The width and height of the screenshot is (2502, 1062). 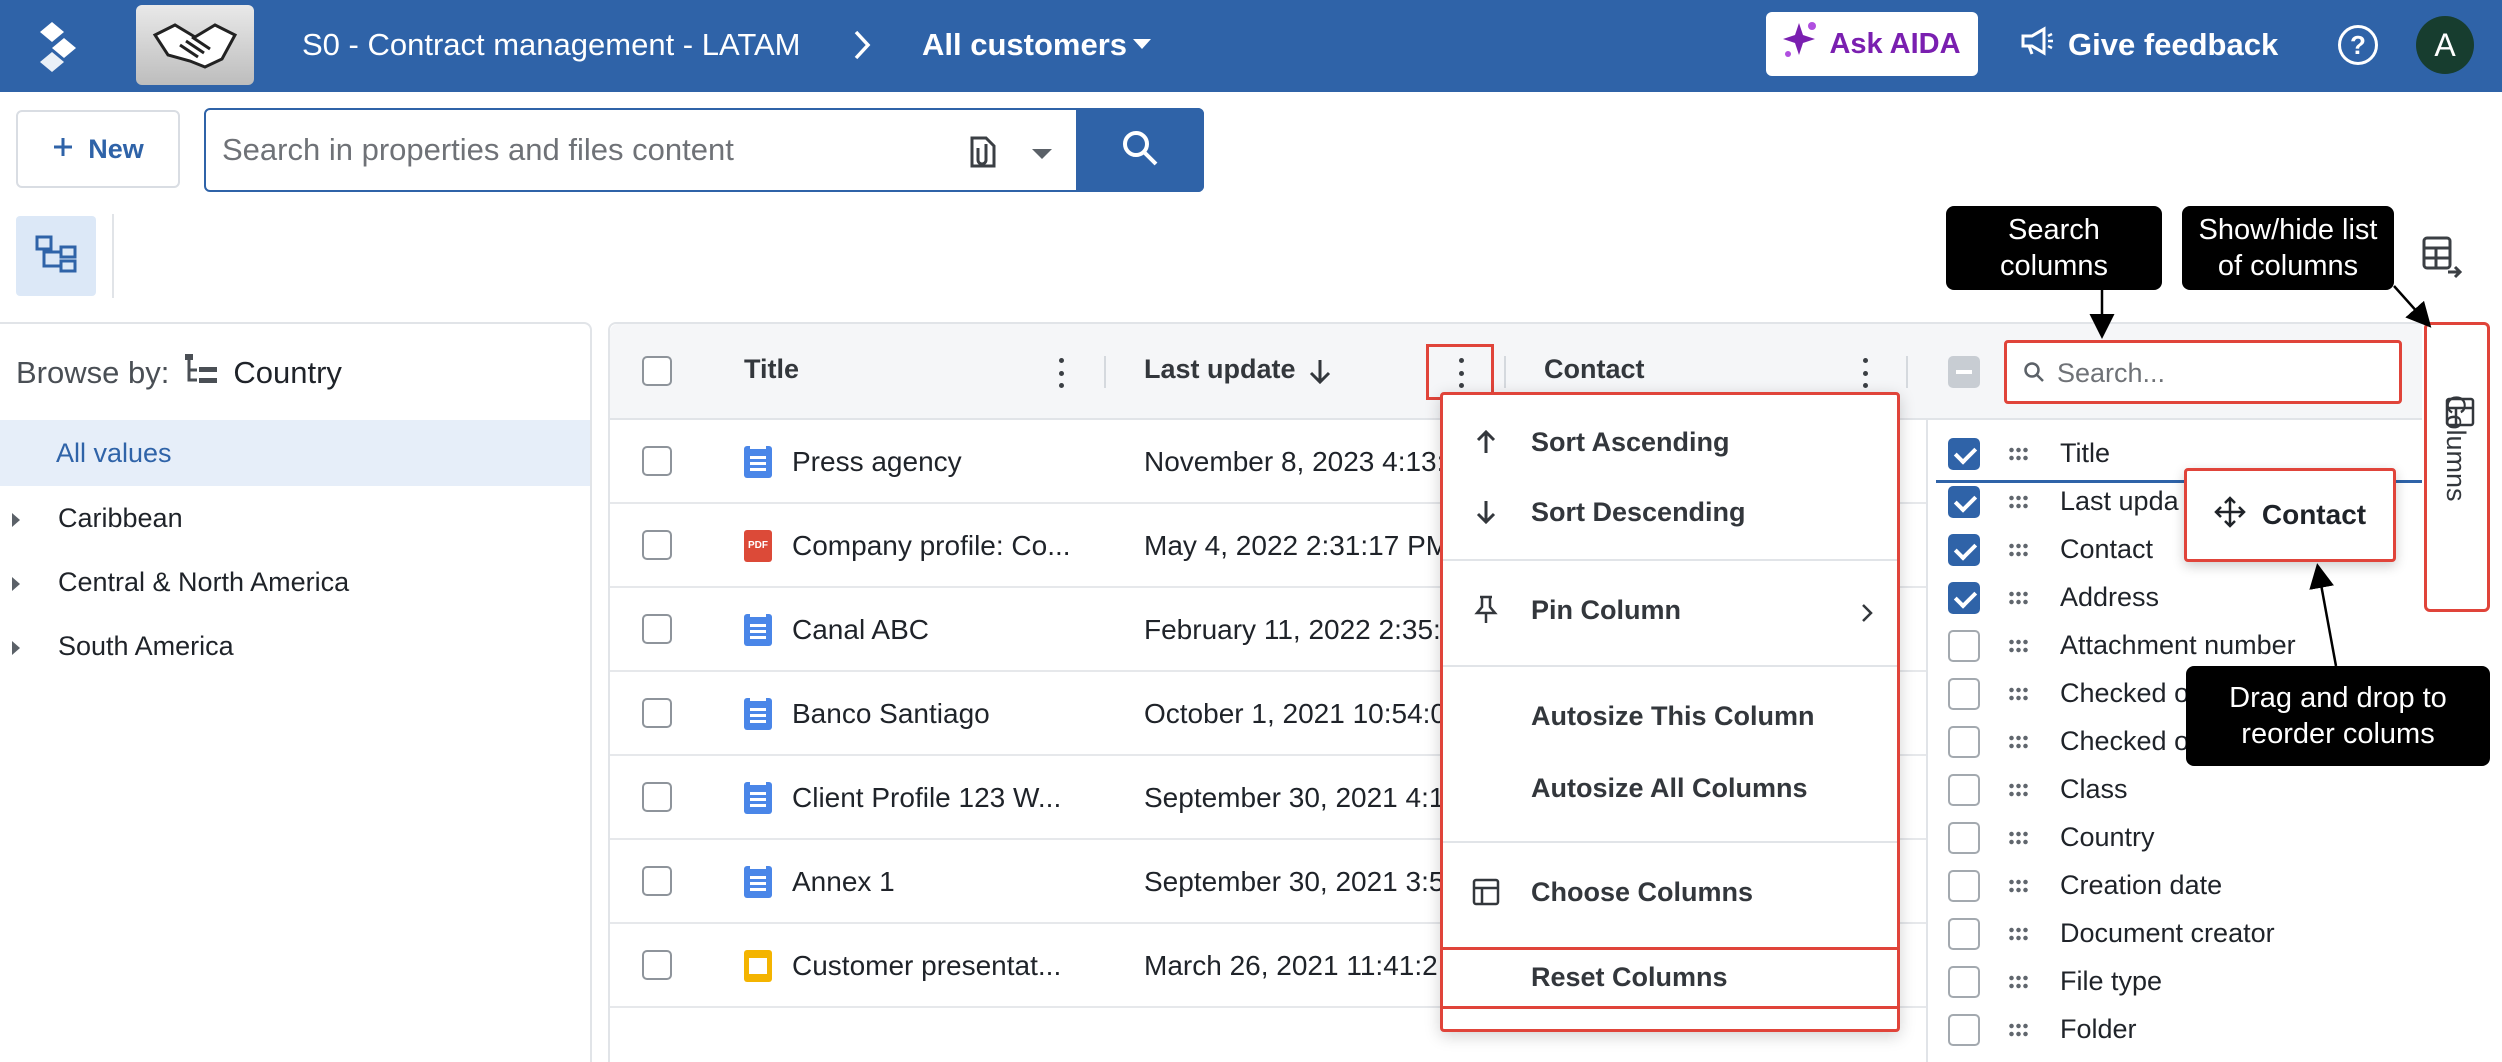 I want to click on help-icon: ?, so click(x=2358, y=45).